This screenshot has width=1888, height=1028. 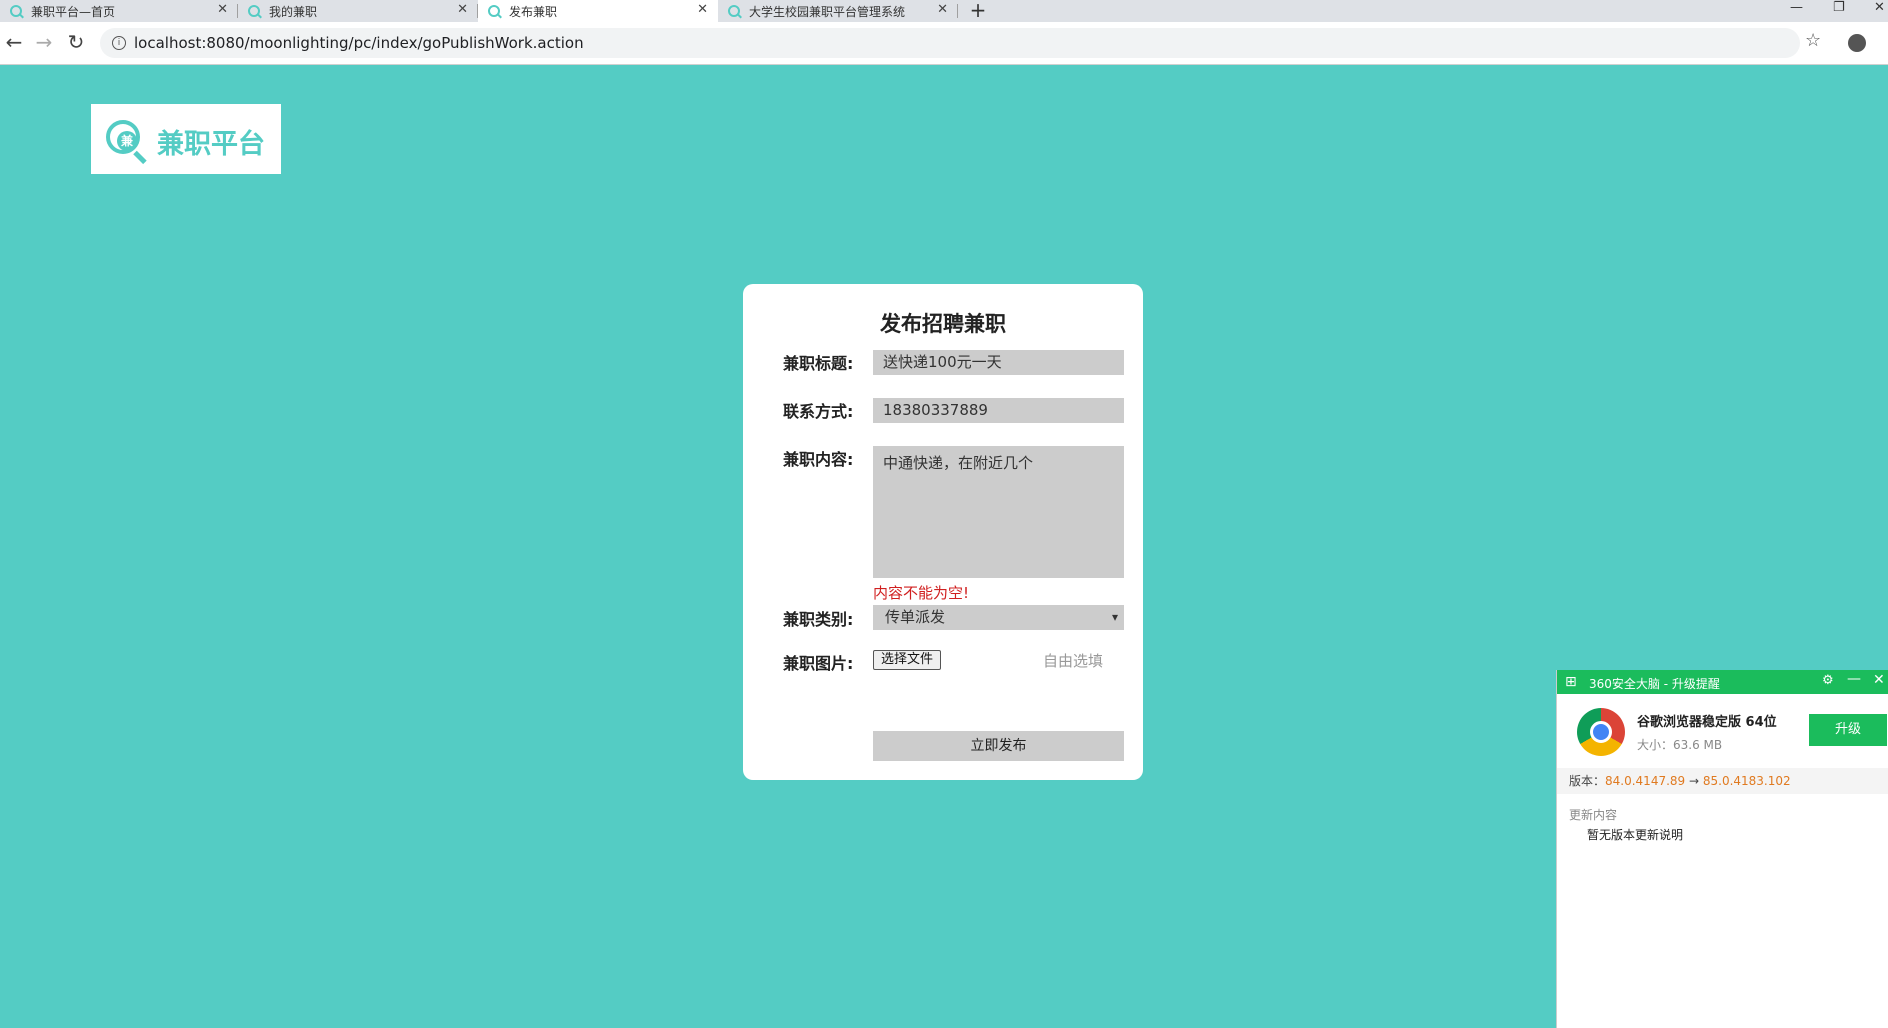 I want to click on popup-minimize-button: —, so click(x=1854, y=679).